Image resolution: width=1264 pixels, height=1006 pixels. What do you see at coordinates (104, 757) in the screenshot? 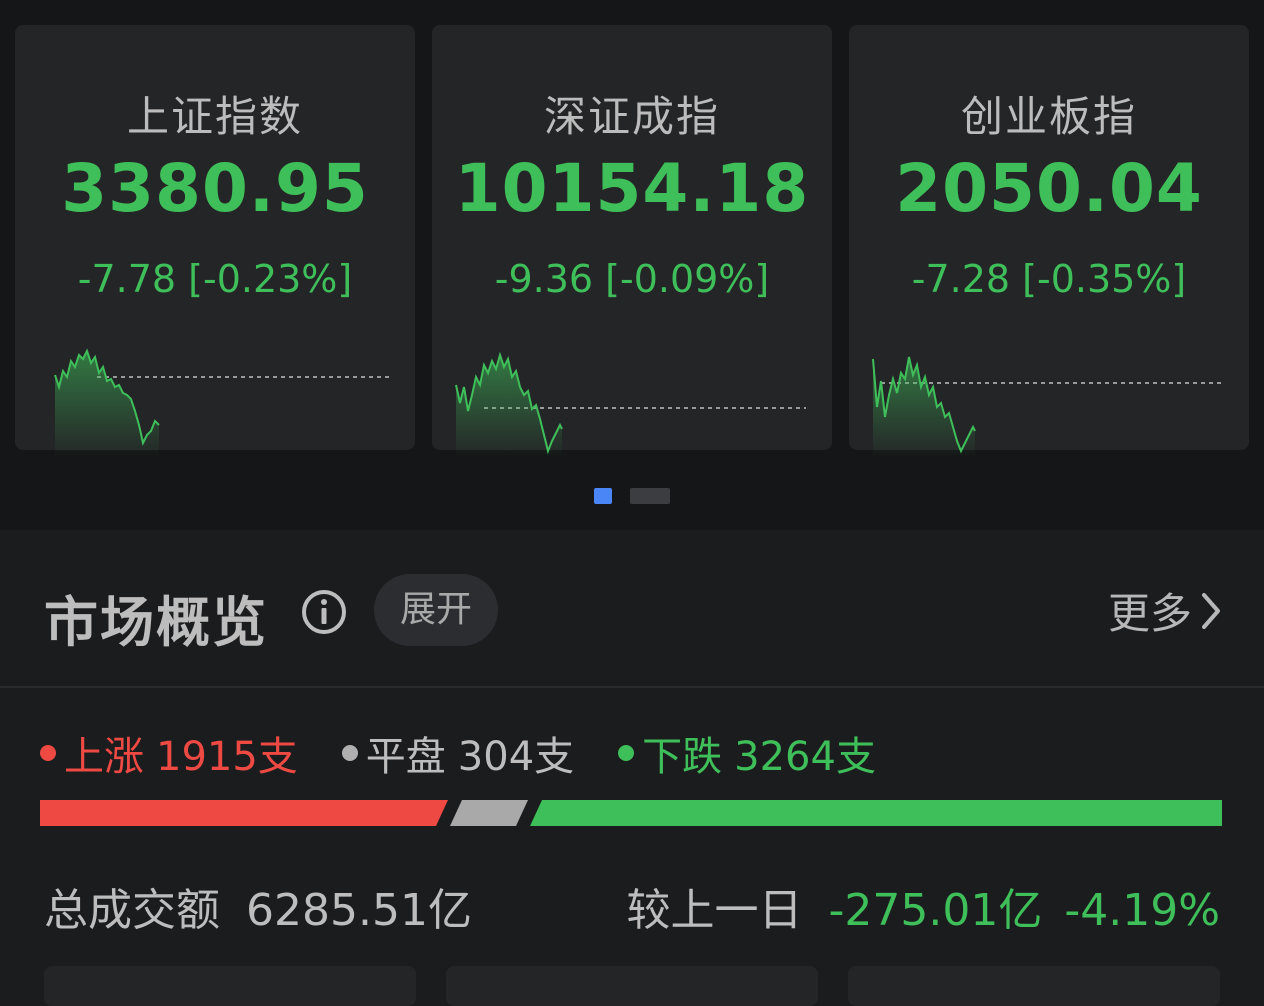
I see `stat-up-label: 上涨` at bounding box center [104, 757].